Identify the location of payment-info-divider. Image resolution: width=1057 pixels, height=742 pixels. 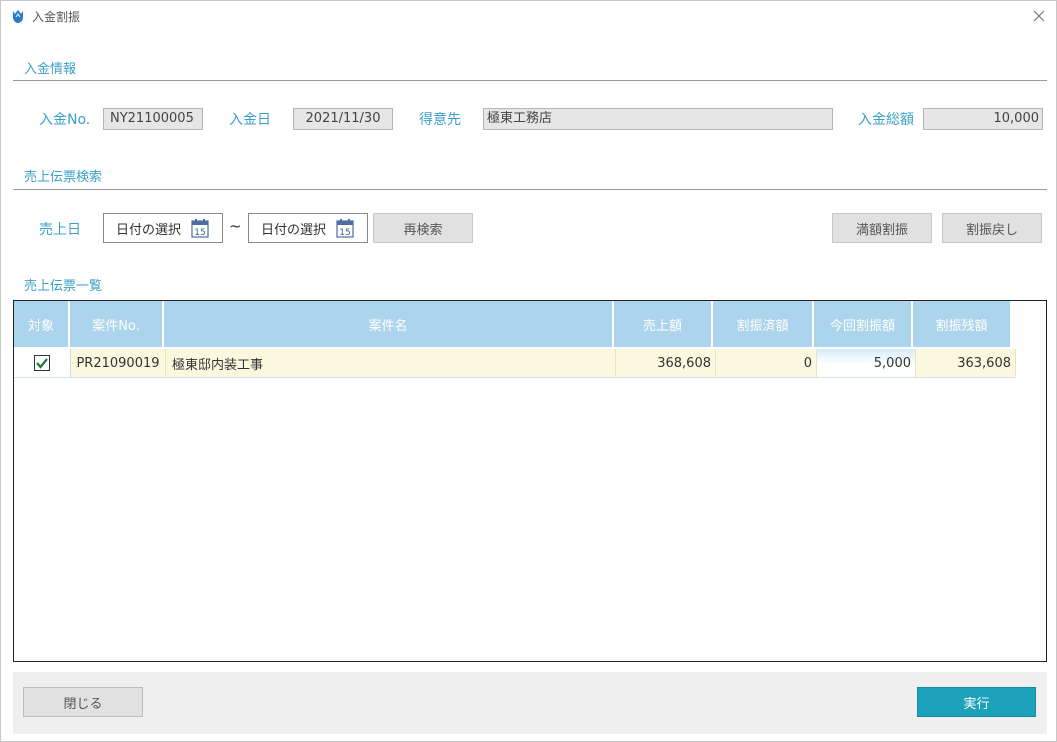
(530, 80).